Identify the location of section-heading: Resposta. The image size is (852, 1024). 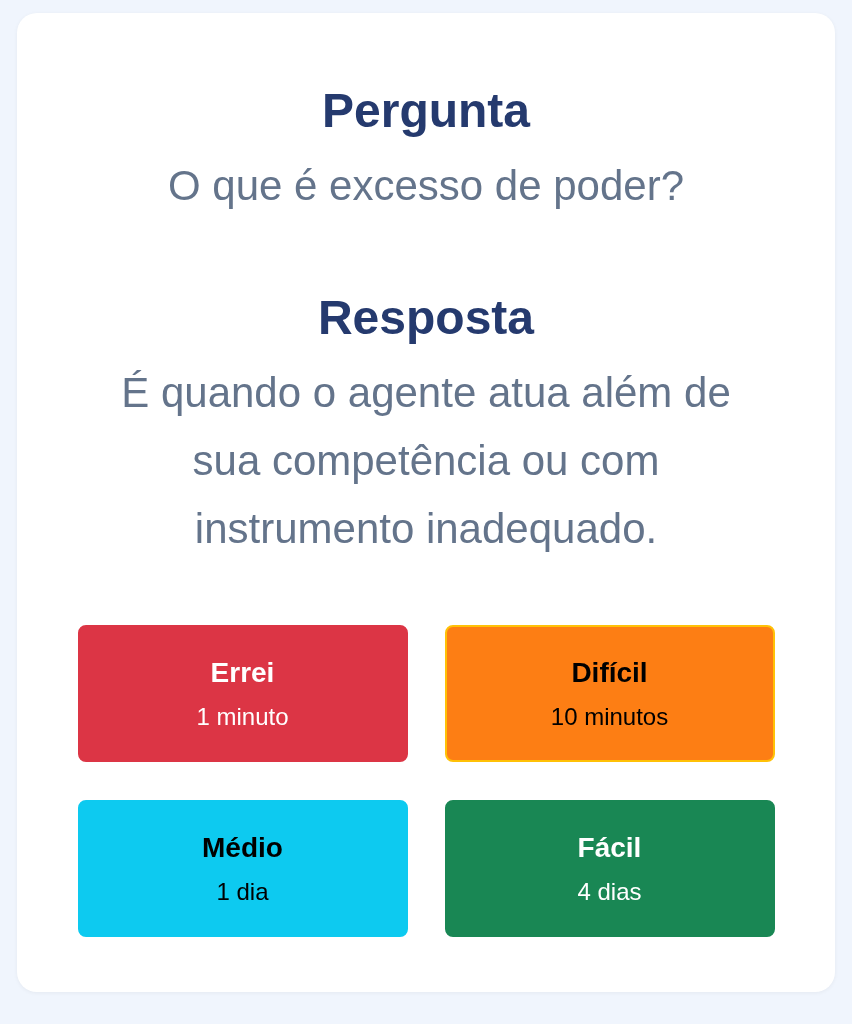
(426, 317).